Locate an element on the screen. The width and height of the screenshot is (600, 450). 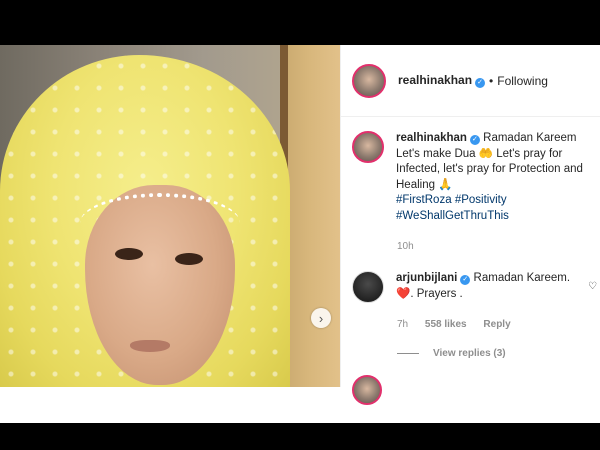
next-commenter-avatar is located at coordinates (367, 390).